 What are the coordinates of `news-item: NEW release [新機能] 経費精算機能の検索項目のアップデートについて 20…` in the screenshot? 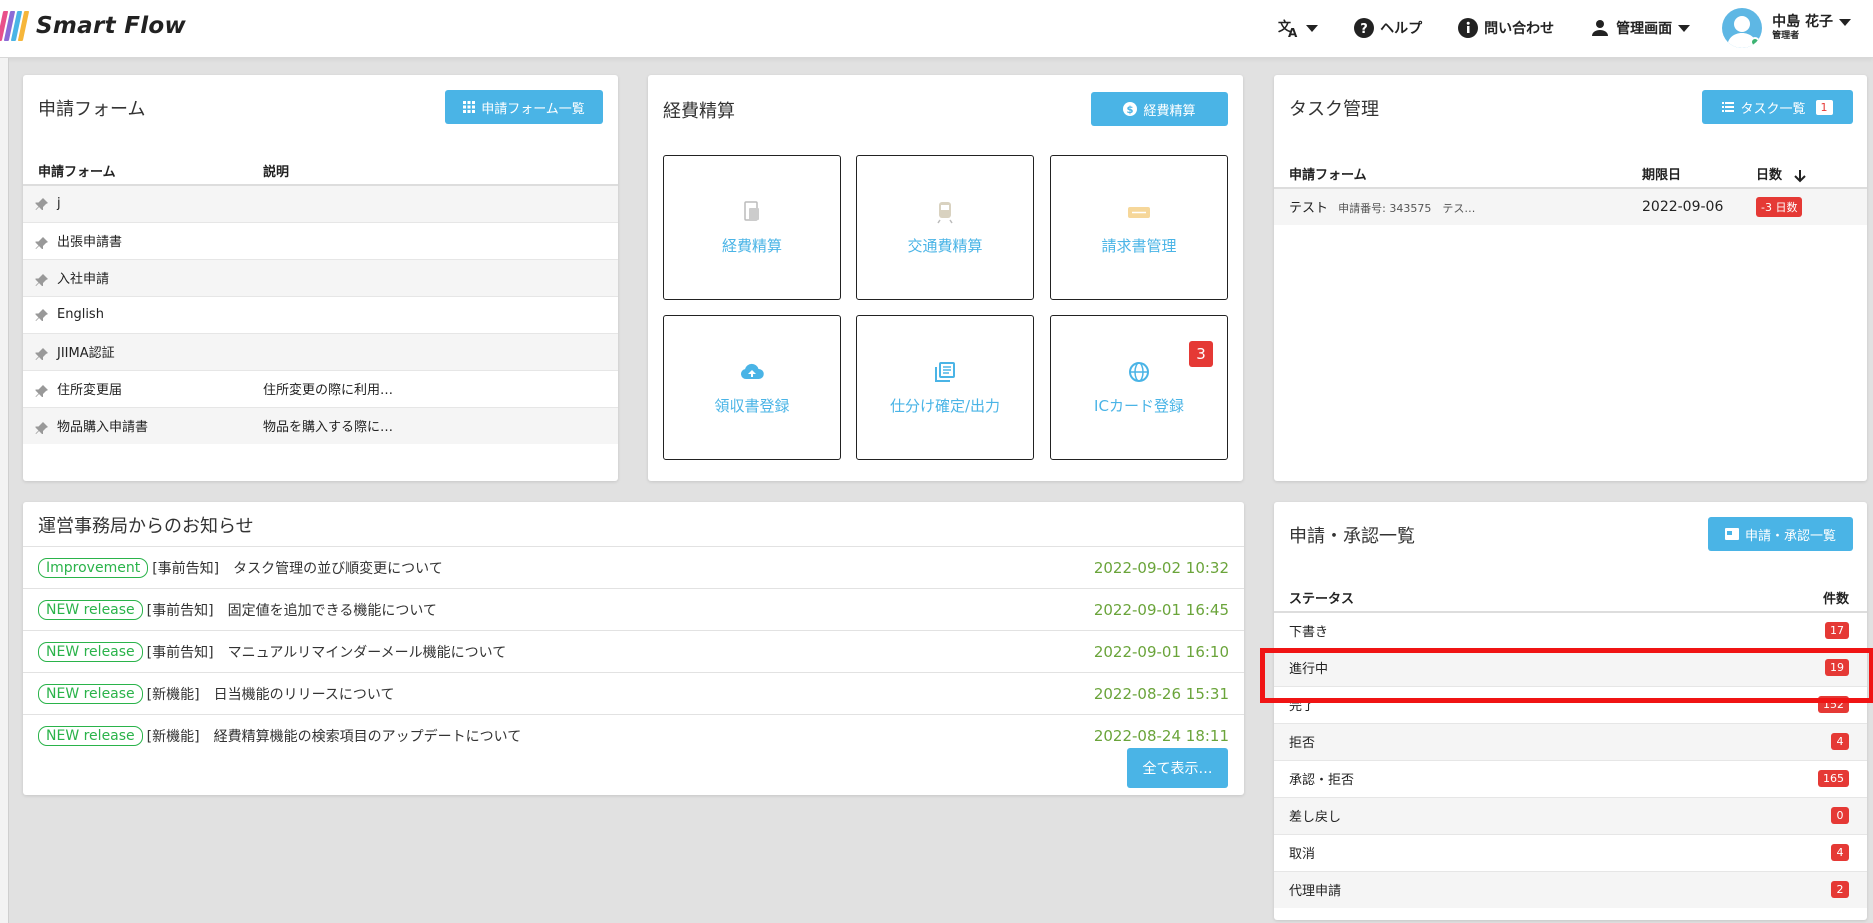 It's located at (633, 735).